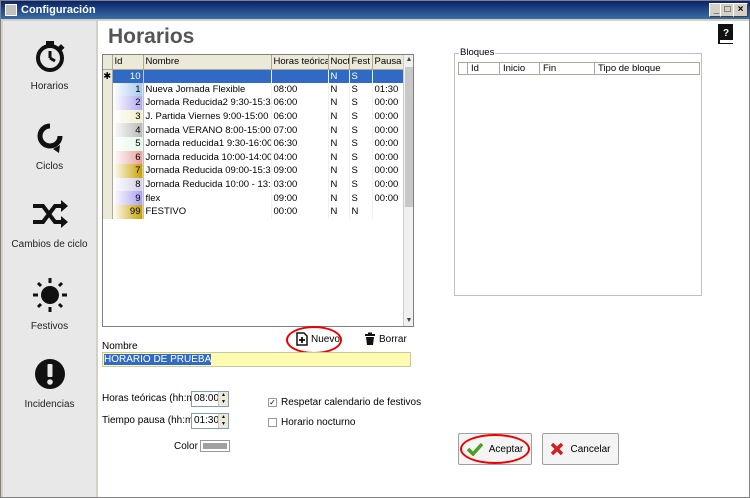 The height and width of the screenshot is (498, 750). Describe the element at coordinates (300, 76) in the screenshot. I see `cell-horas` at that location.